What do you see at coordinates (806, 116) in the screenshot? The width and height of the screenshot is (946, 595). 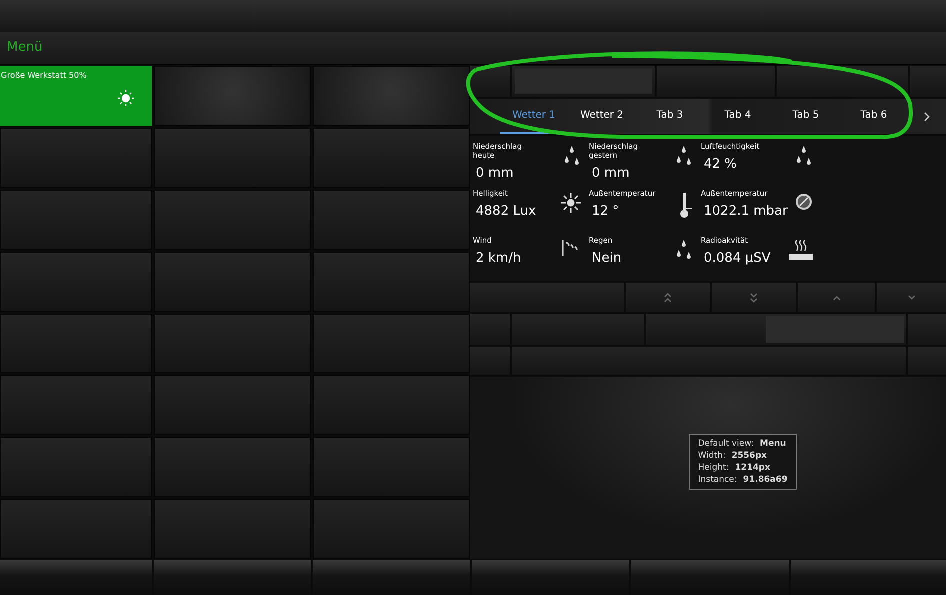 I see `tab: Tab 5` at bounding box center [806, 116].